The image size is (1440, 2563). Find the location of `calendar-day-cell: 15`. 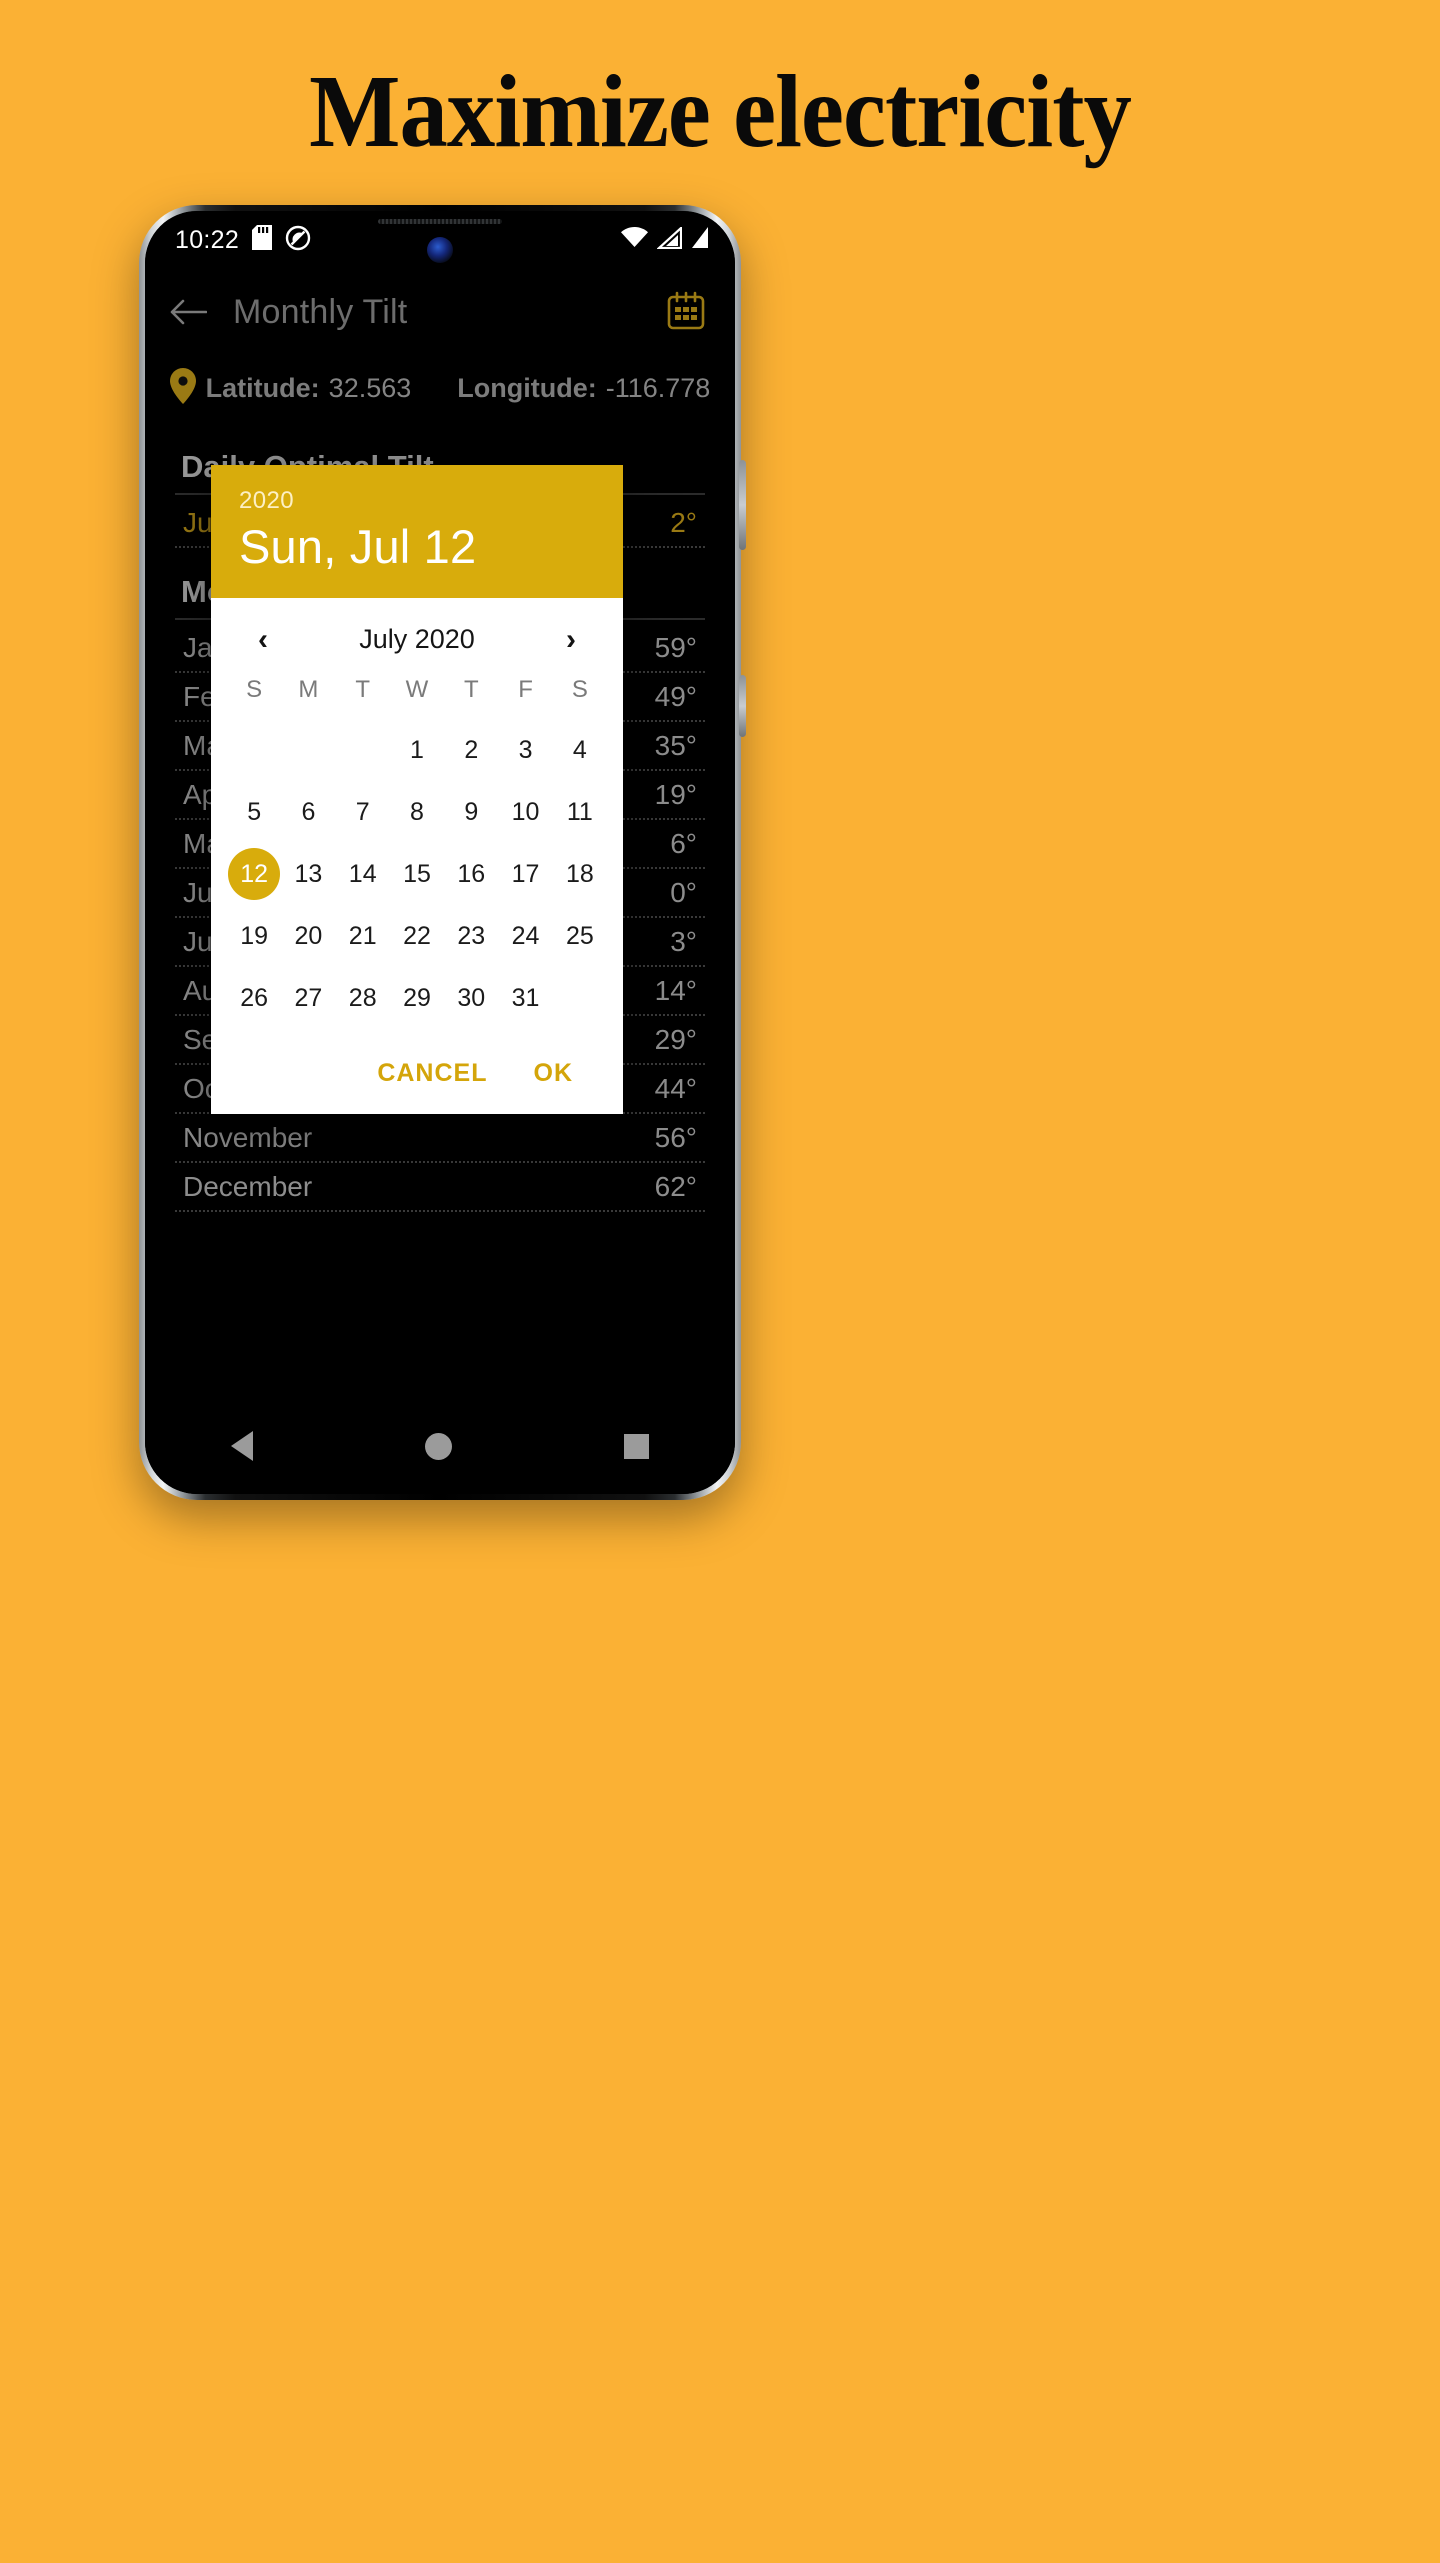

calendar-day-cell: 15 is located at coordinates (417, 874).